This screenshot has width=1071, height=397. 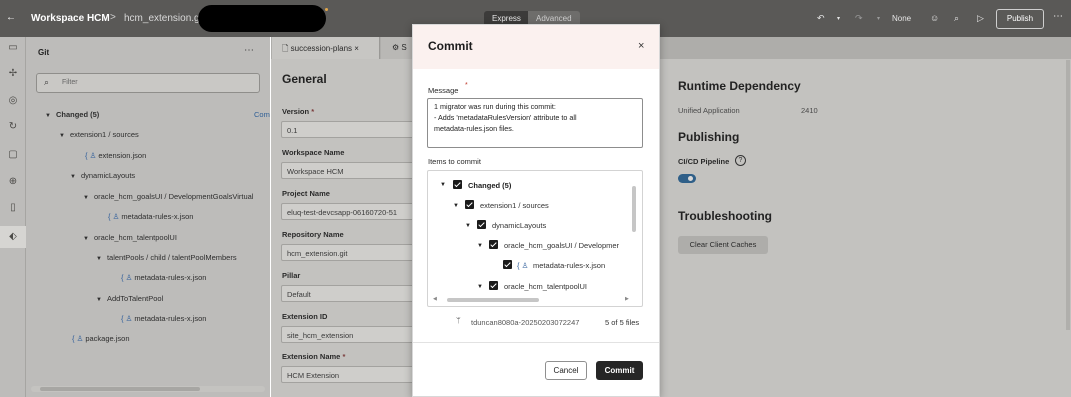 What do you see at coordinates (162, 18) in the screenshot?
I see `repo-name: hcm_extension.g` at bounding box center [162, 18].